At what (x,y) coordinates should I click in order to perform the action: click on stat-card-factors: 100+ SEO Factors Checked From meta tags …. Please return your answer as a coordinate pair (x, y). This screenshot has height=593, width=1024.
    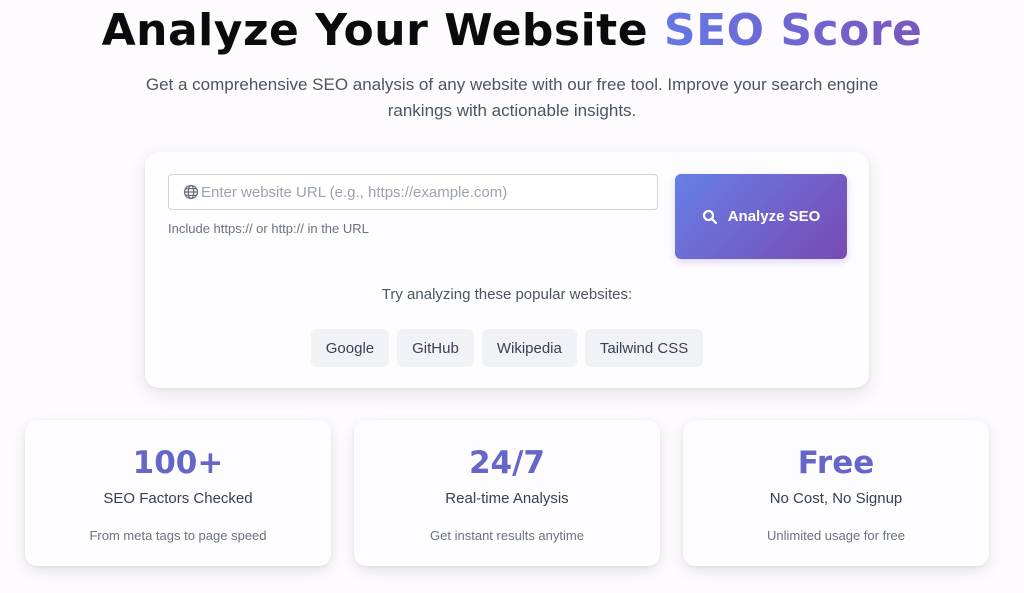
    Looking at the image, I should click on (178, 493).